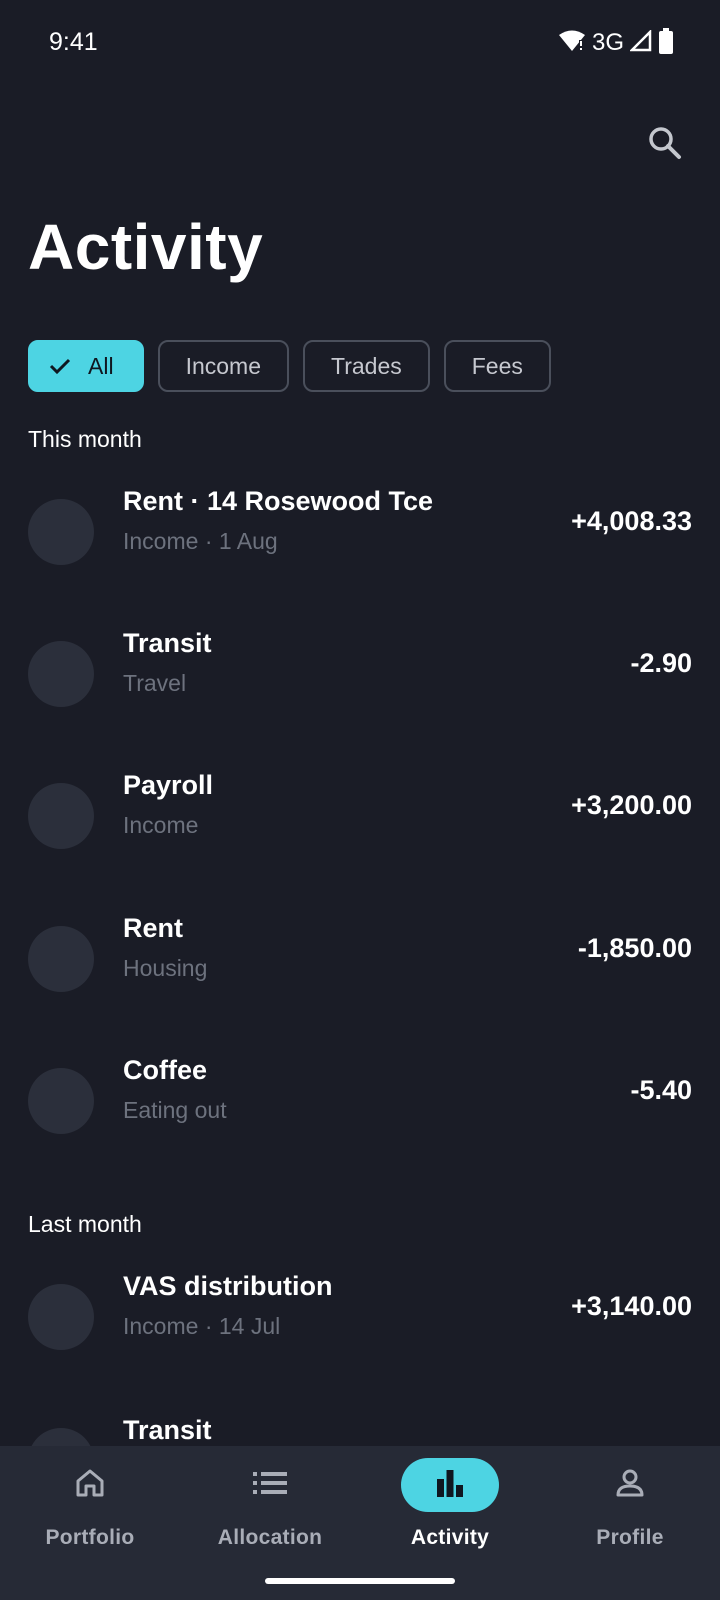  Describe the element at coordinates (101, 365) in the screenshot. I see `filter-chip-label: All` at that location.